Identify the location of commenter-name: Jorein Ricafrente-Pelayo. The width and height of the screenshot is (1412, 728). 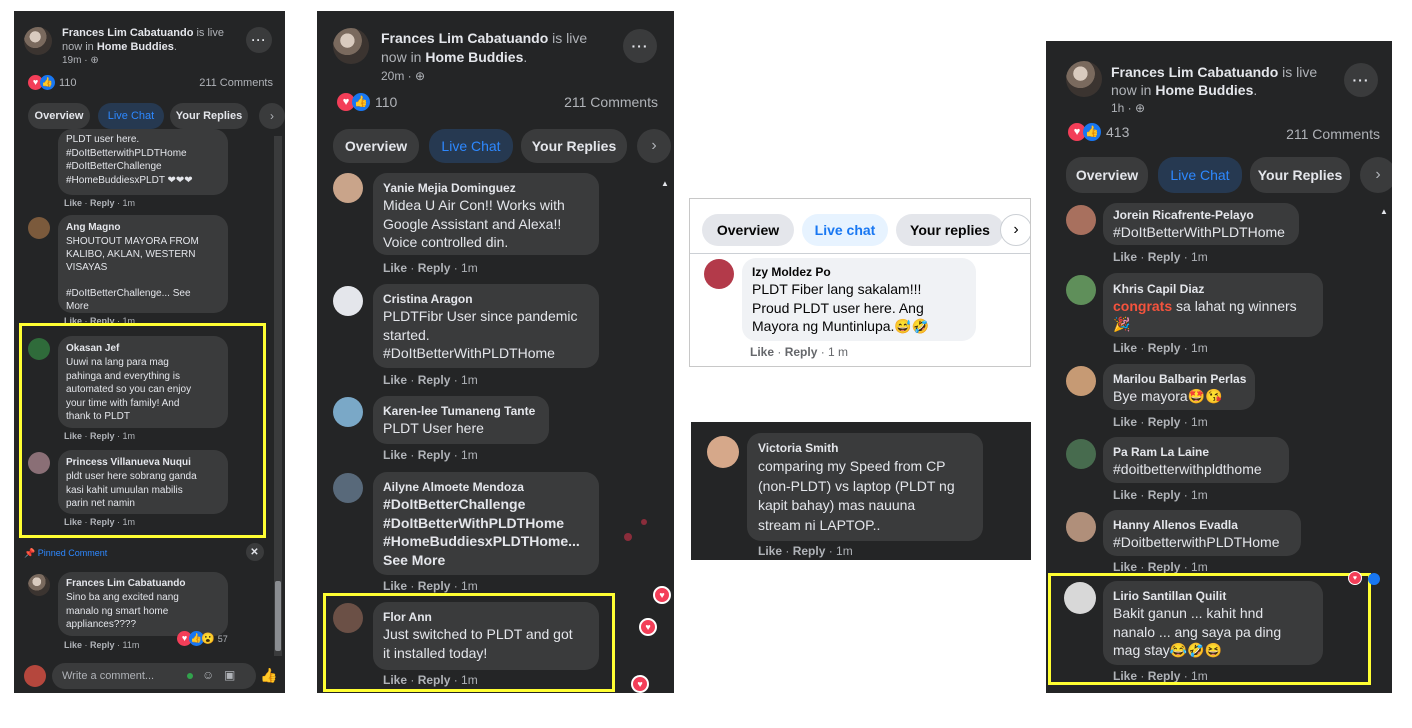
(1183, 215).